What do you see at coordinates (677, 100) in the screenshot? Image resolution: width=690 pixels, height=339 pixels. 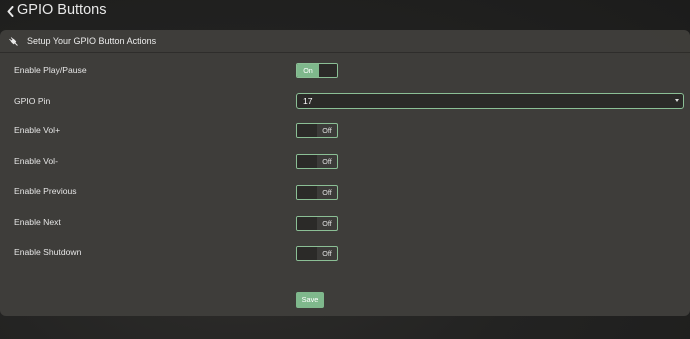 I see `caret-down-icon` at bounding box center [677, 100].